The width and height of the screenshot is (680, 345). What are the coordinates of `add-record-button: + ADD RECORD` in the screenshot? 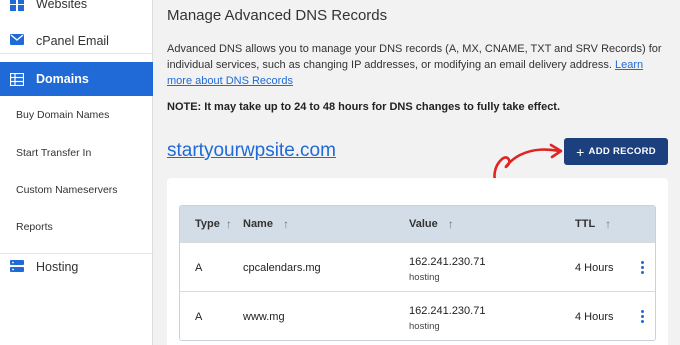 It's located at (616, 151).